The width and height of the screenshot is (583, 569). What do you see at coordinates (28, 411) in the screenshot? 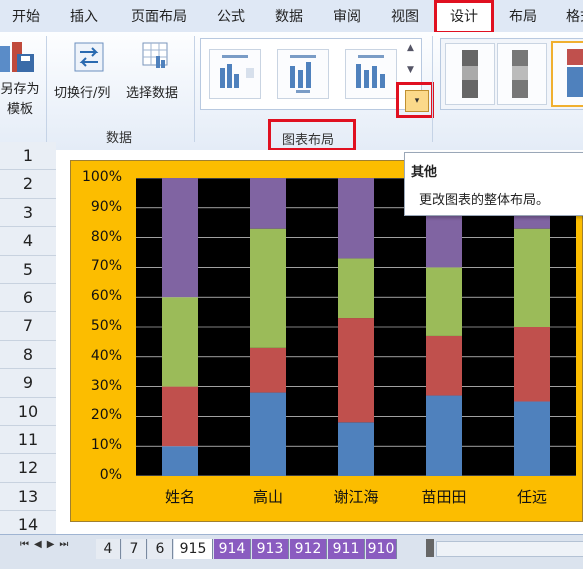
I see `row-header: 10` at bounding box center [28, 411].